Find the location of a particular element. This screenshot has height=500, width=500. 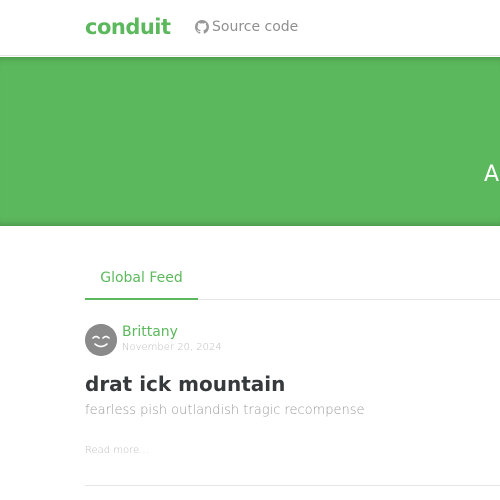

author-link: Brittany is located at coordinates (150, 332).